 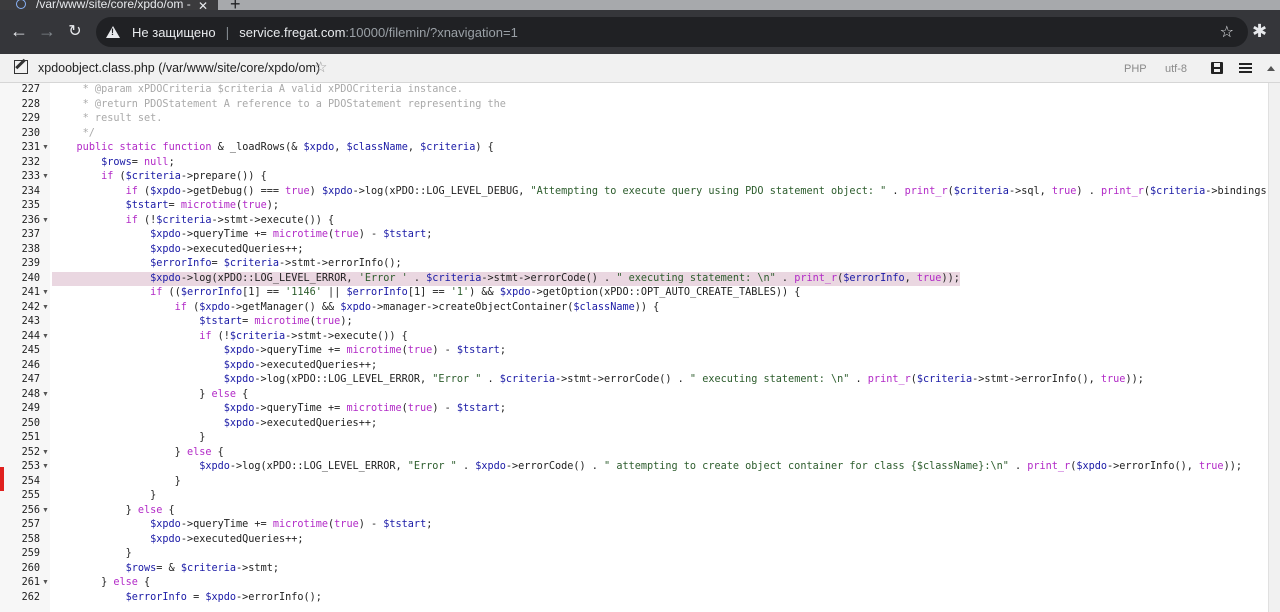 I want to click on code-text: } else {, so click(x=150, y=394).